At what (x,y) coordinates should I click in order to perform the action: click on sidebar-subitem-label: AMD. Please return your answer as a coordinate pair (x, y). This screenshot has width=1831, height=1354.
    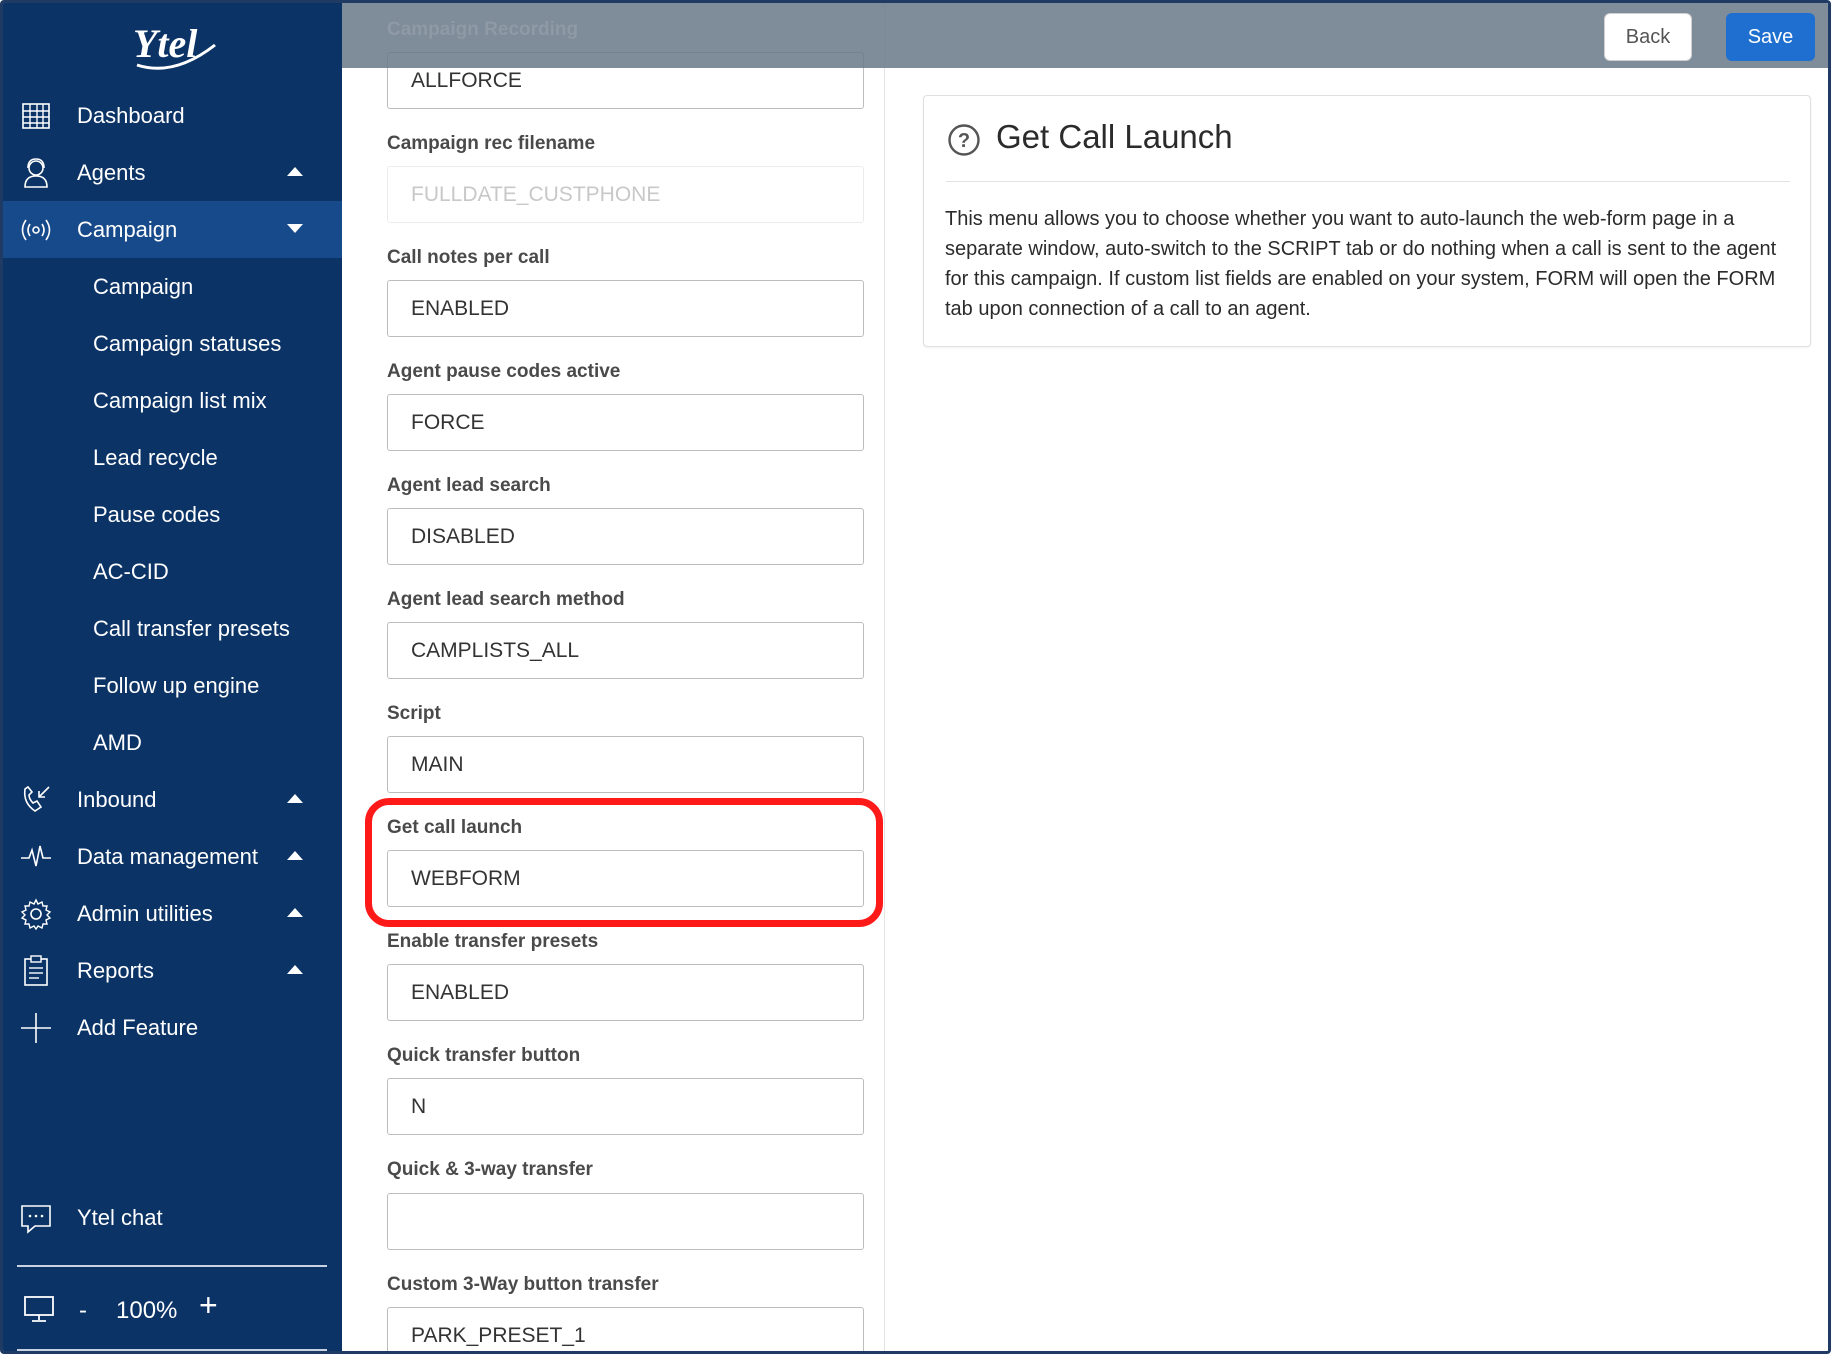
    Looking at the image, I should click on (117, 742).